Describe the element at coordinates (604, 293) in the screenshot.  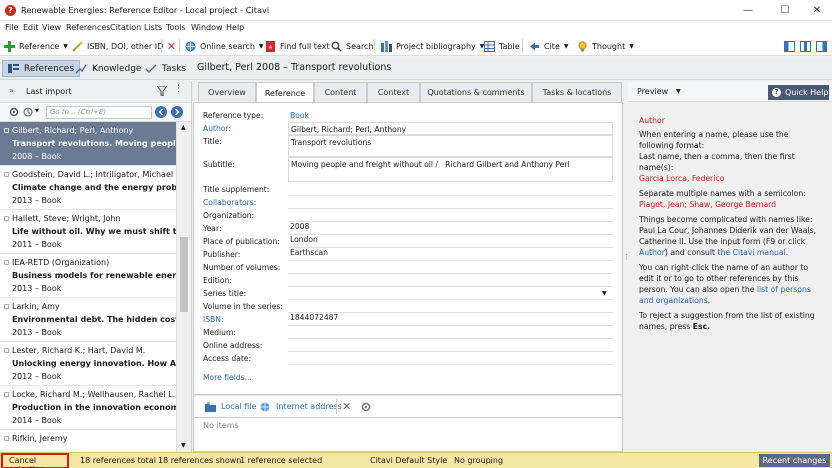
I see `series-dropdown-icon: ▼` at that location.